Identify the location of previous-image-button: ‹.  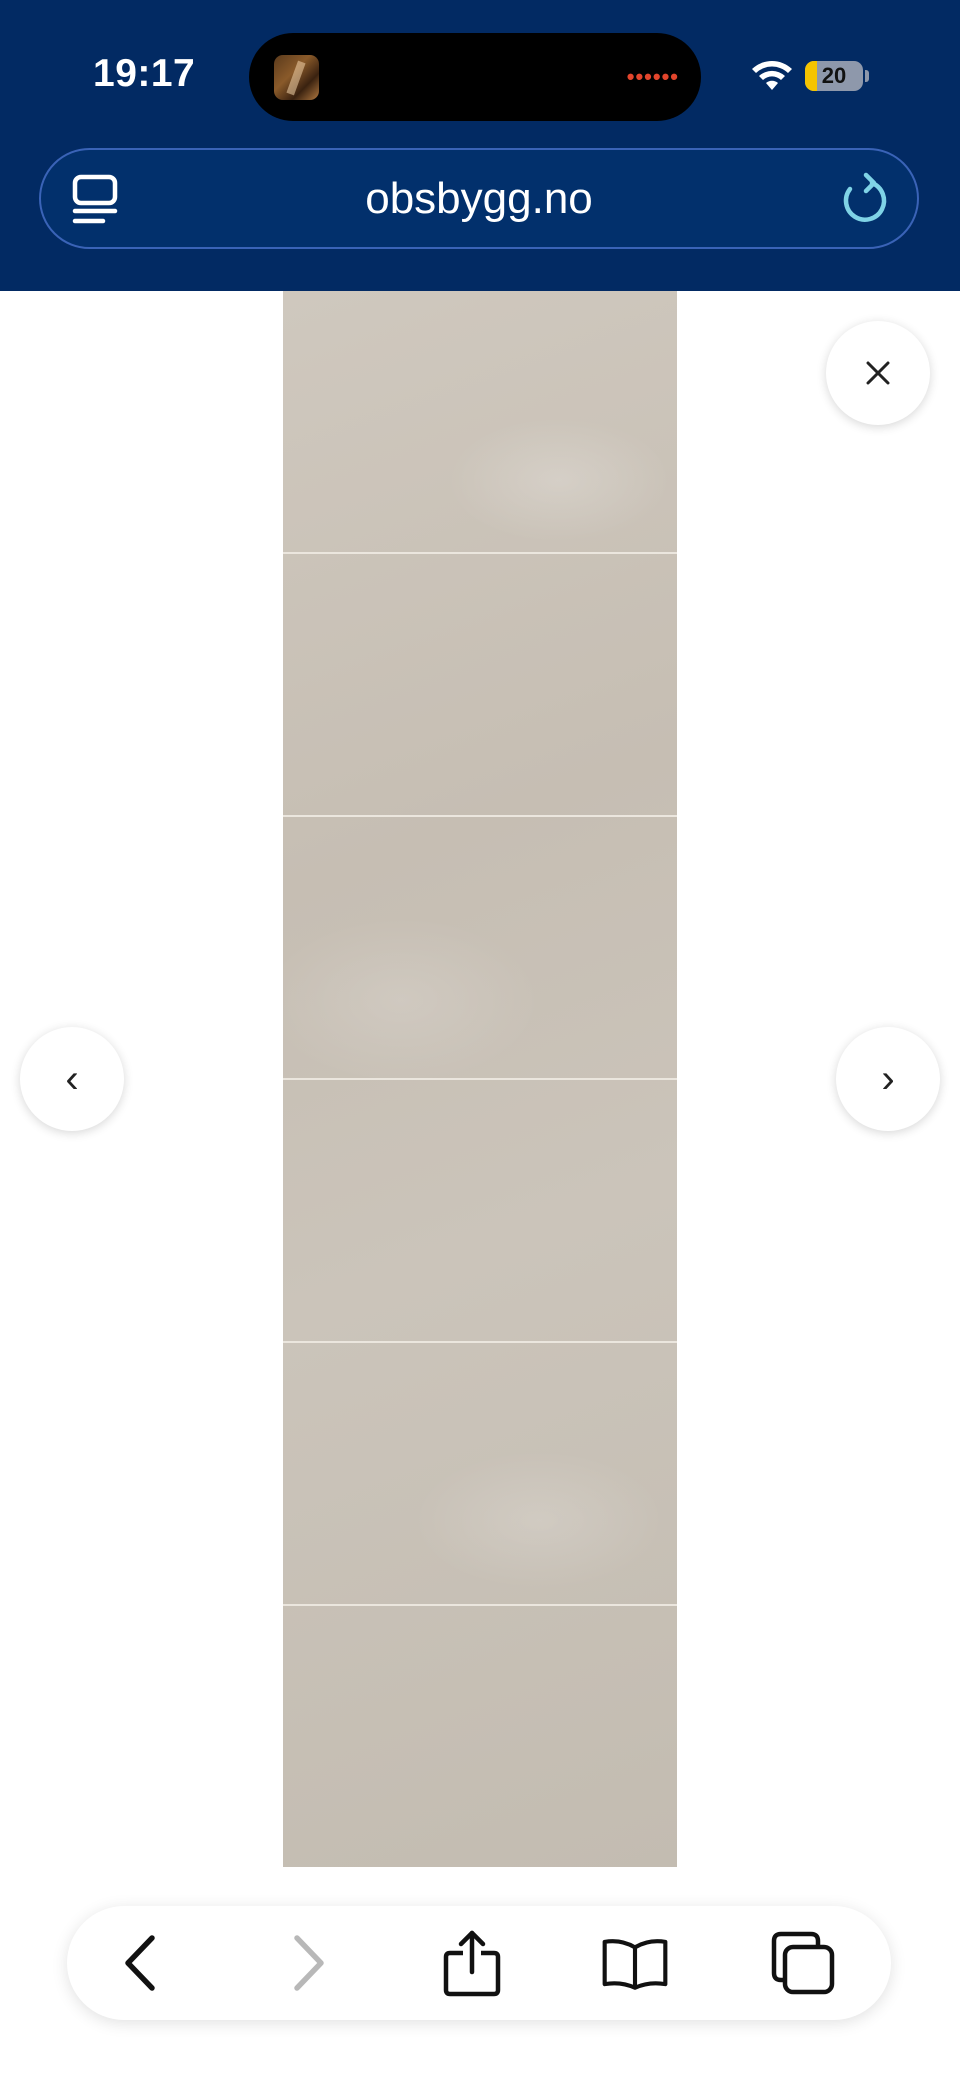
(72, 1079).